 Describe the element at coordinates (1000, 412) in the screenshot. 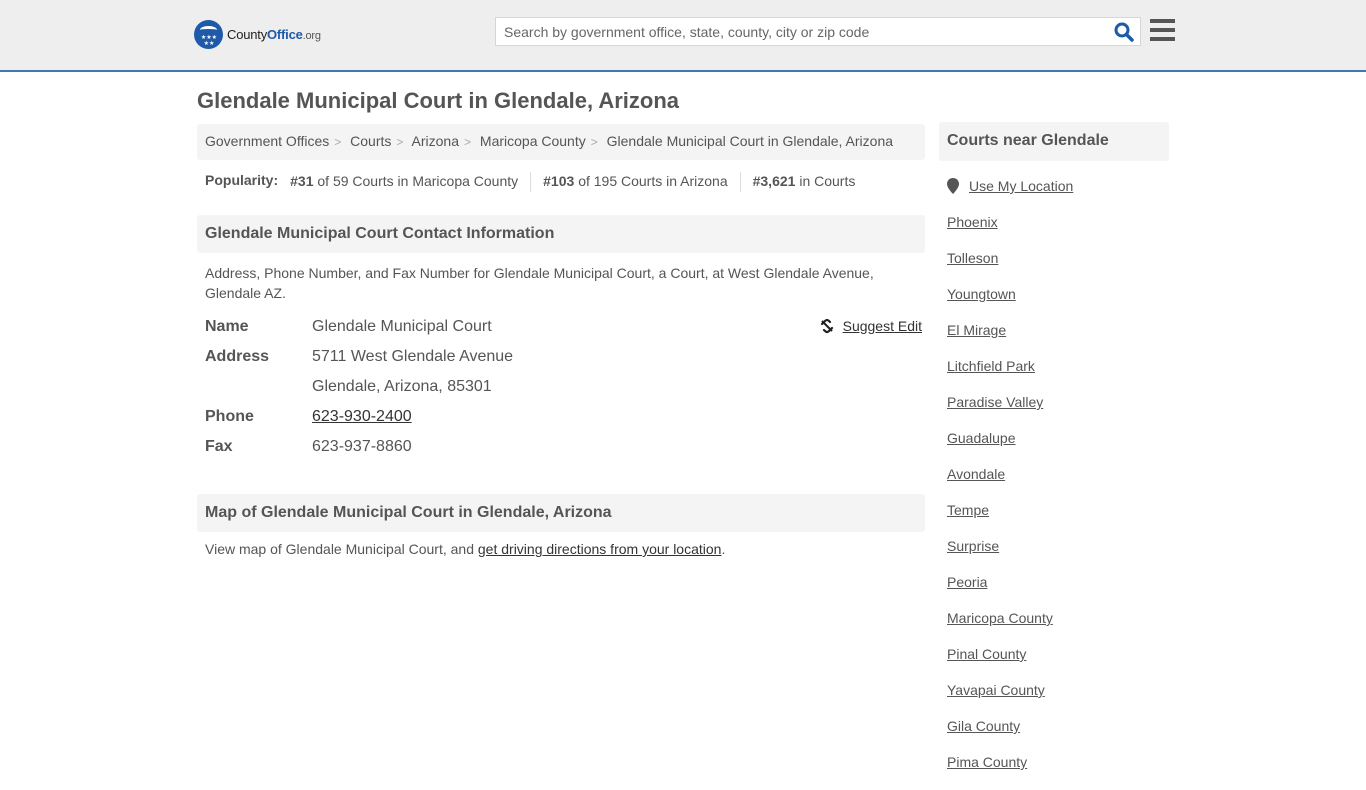

I see `list-item: Paradise Valley` at that location.